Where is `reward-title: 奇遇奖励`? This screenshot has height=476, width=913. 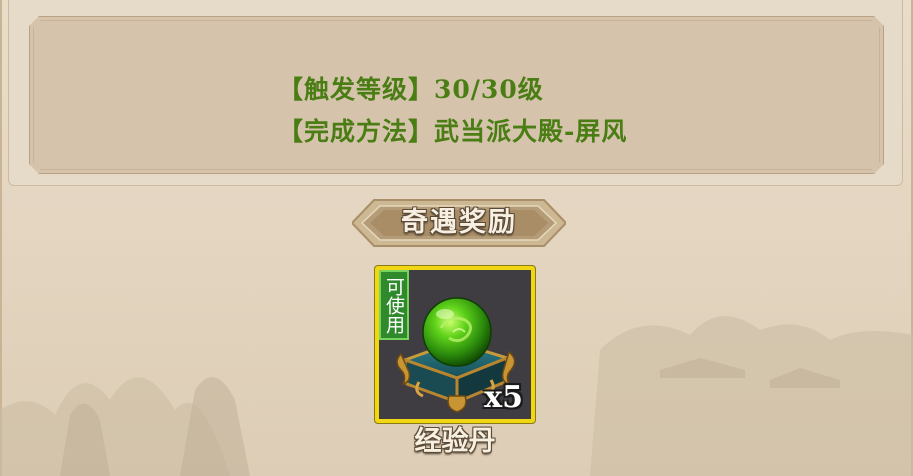 reward-title: 奇遇奖励 is located at coordinates (459, 222).